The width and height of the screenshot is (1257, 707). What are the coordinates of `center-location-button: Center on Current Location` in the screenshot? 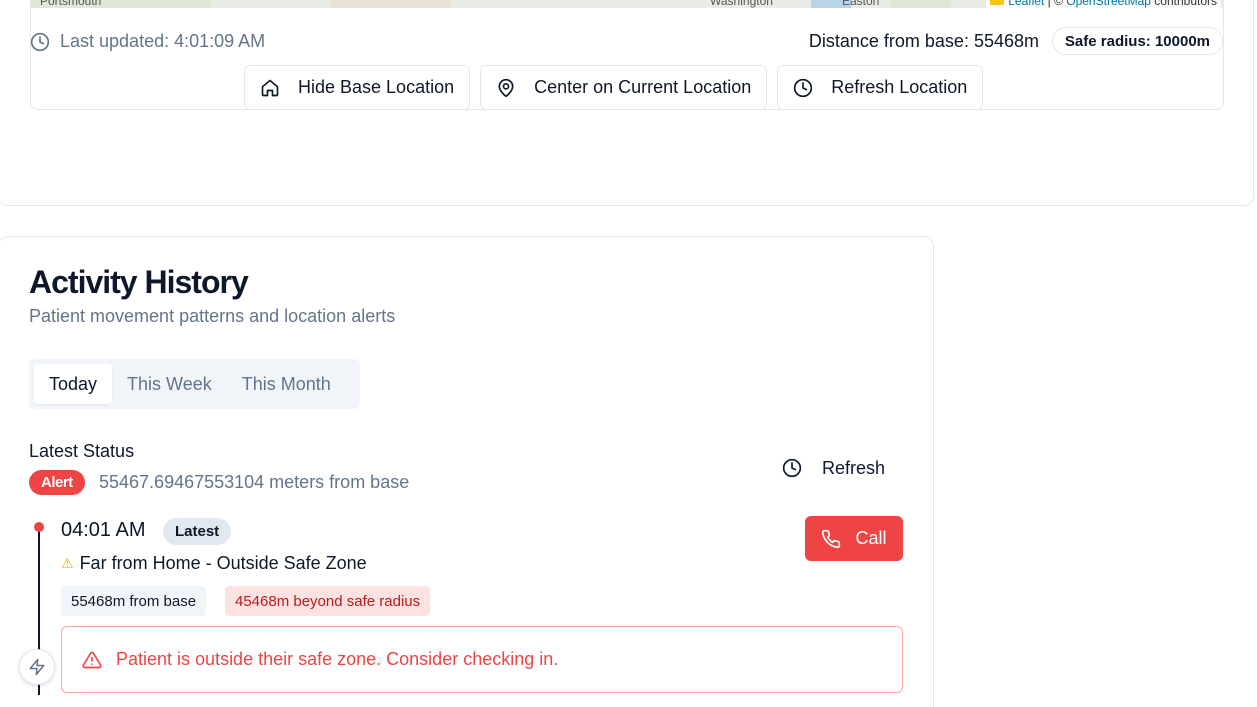 It's located at (624, 87).